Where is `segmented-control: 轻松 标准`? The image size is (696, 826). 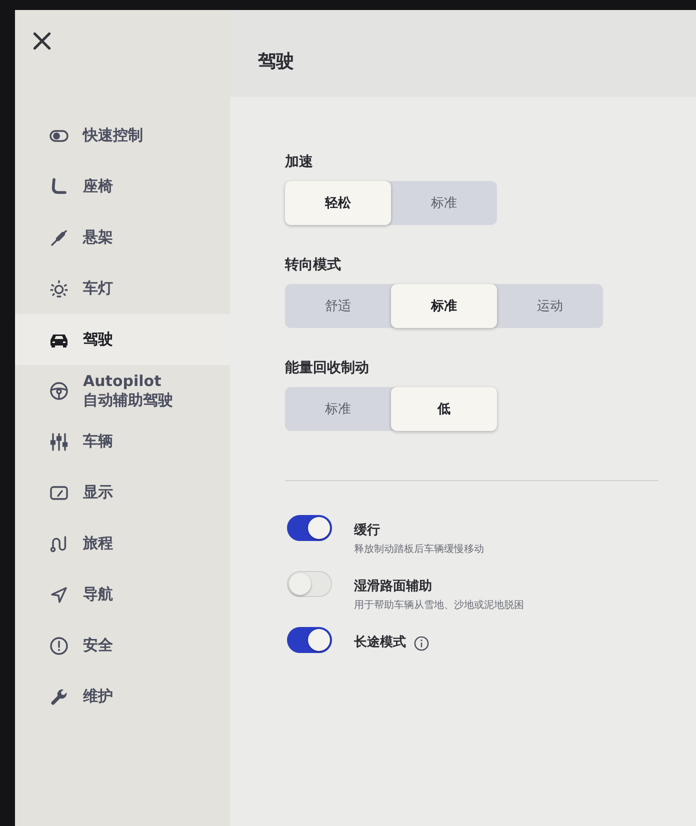
segmented-control: 轻松 标准 is located at coordinates (391, 203).